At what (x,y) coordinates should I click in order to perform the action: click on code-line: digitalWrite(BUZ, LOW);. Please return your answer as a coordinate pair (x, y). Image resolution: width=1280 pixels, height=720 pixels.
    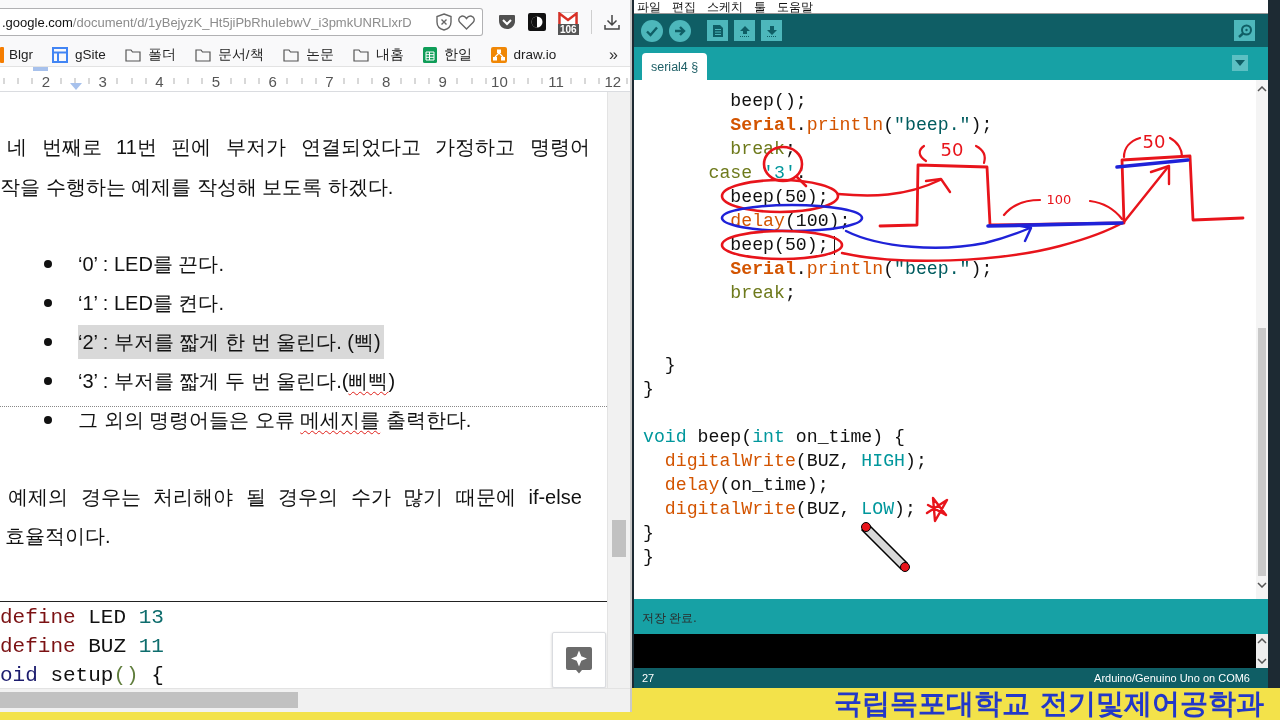
    Looking at the image, I should click on (789, 509).